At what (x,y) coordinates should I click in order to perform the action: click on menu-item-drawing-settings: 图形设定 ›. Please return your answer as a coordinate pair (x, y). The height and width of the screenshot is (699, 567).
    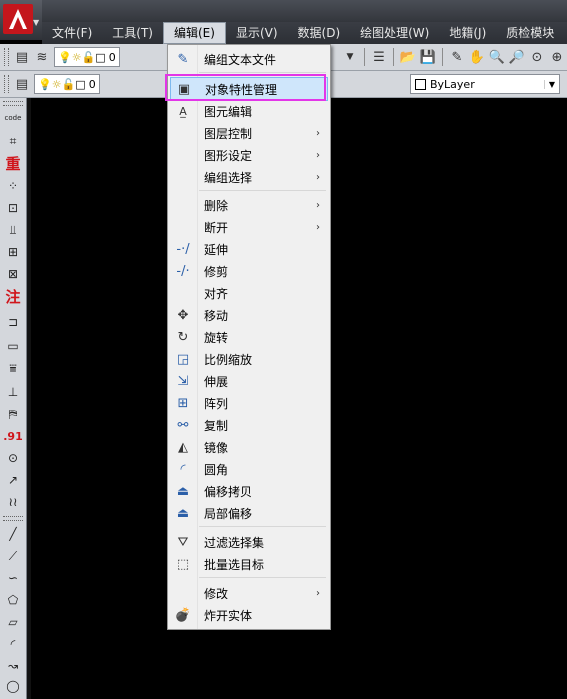
    Looking at the image, I should click on (249, 155).